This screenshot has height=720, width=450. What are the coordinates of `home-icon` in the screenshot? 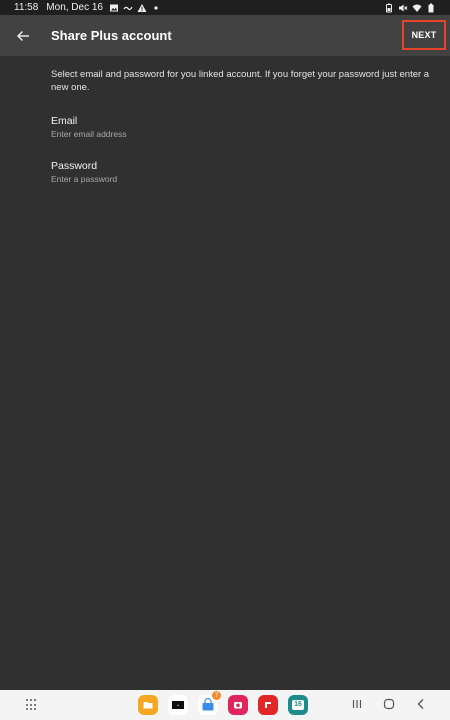 It's located at (389, 704).